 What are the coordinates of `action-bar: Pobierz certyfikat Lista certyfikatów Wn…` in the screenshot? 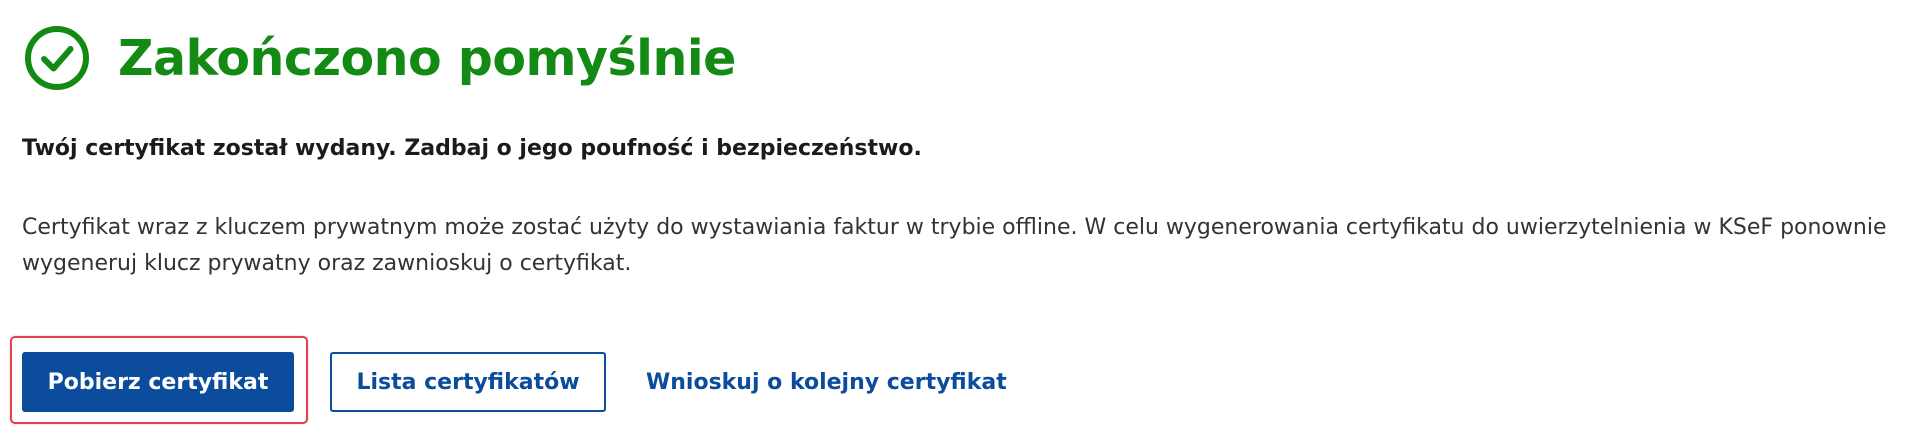 It's located at (508, 380).